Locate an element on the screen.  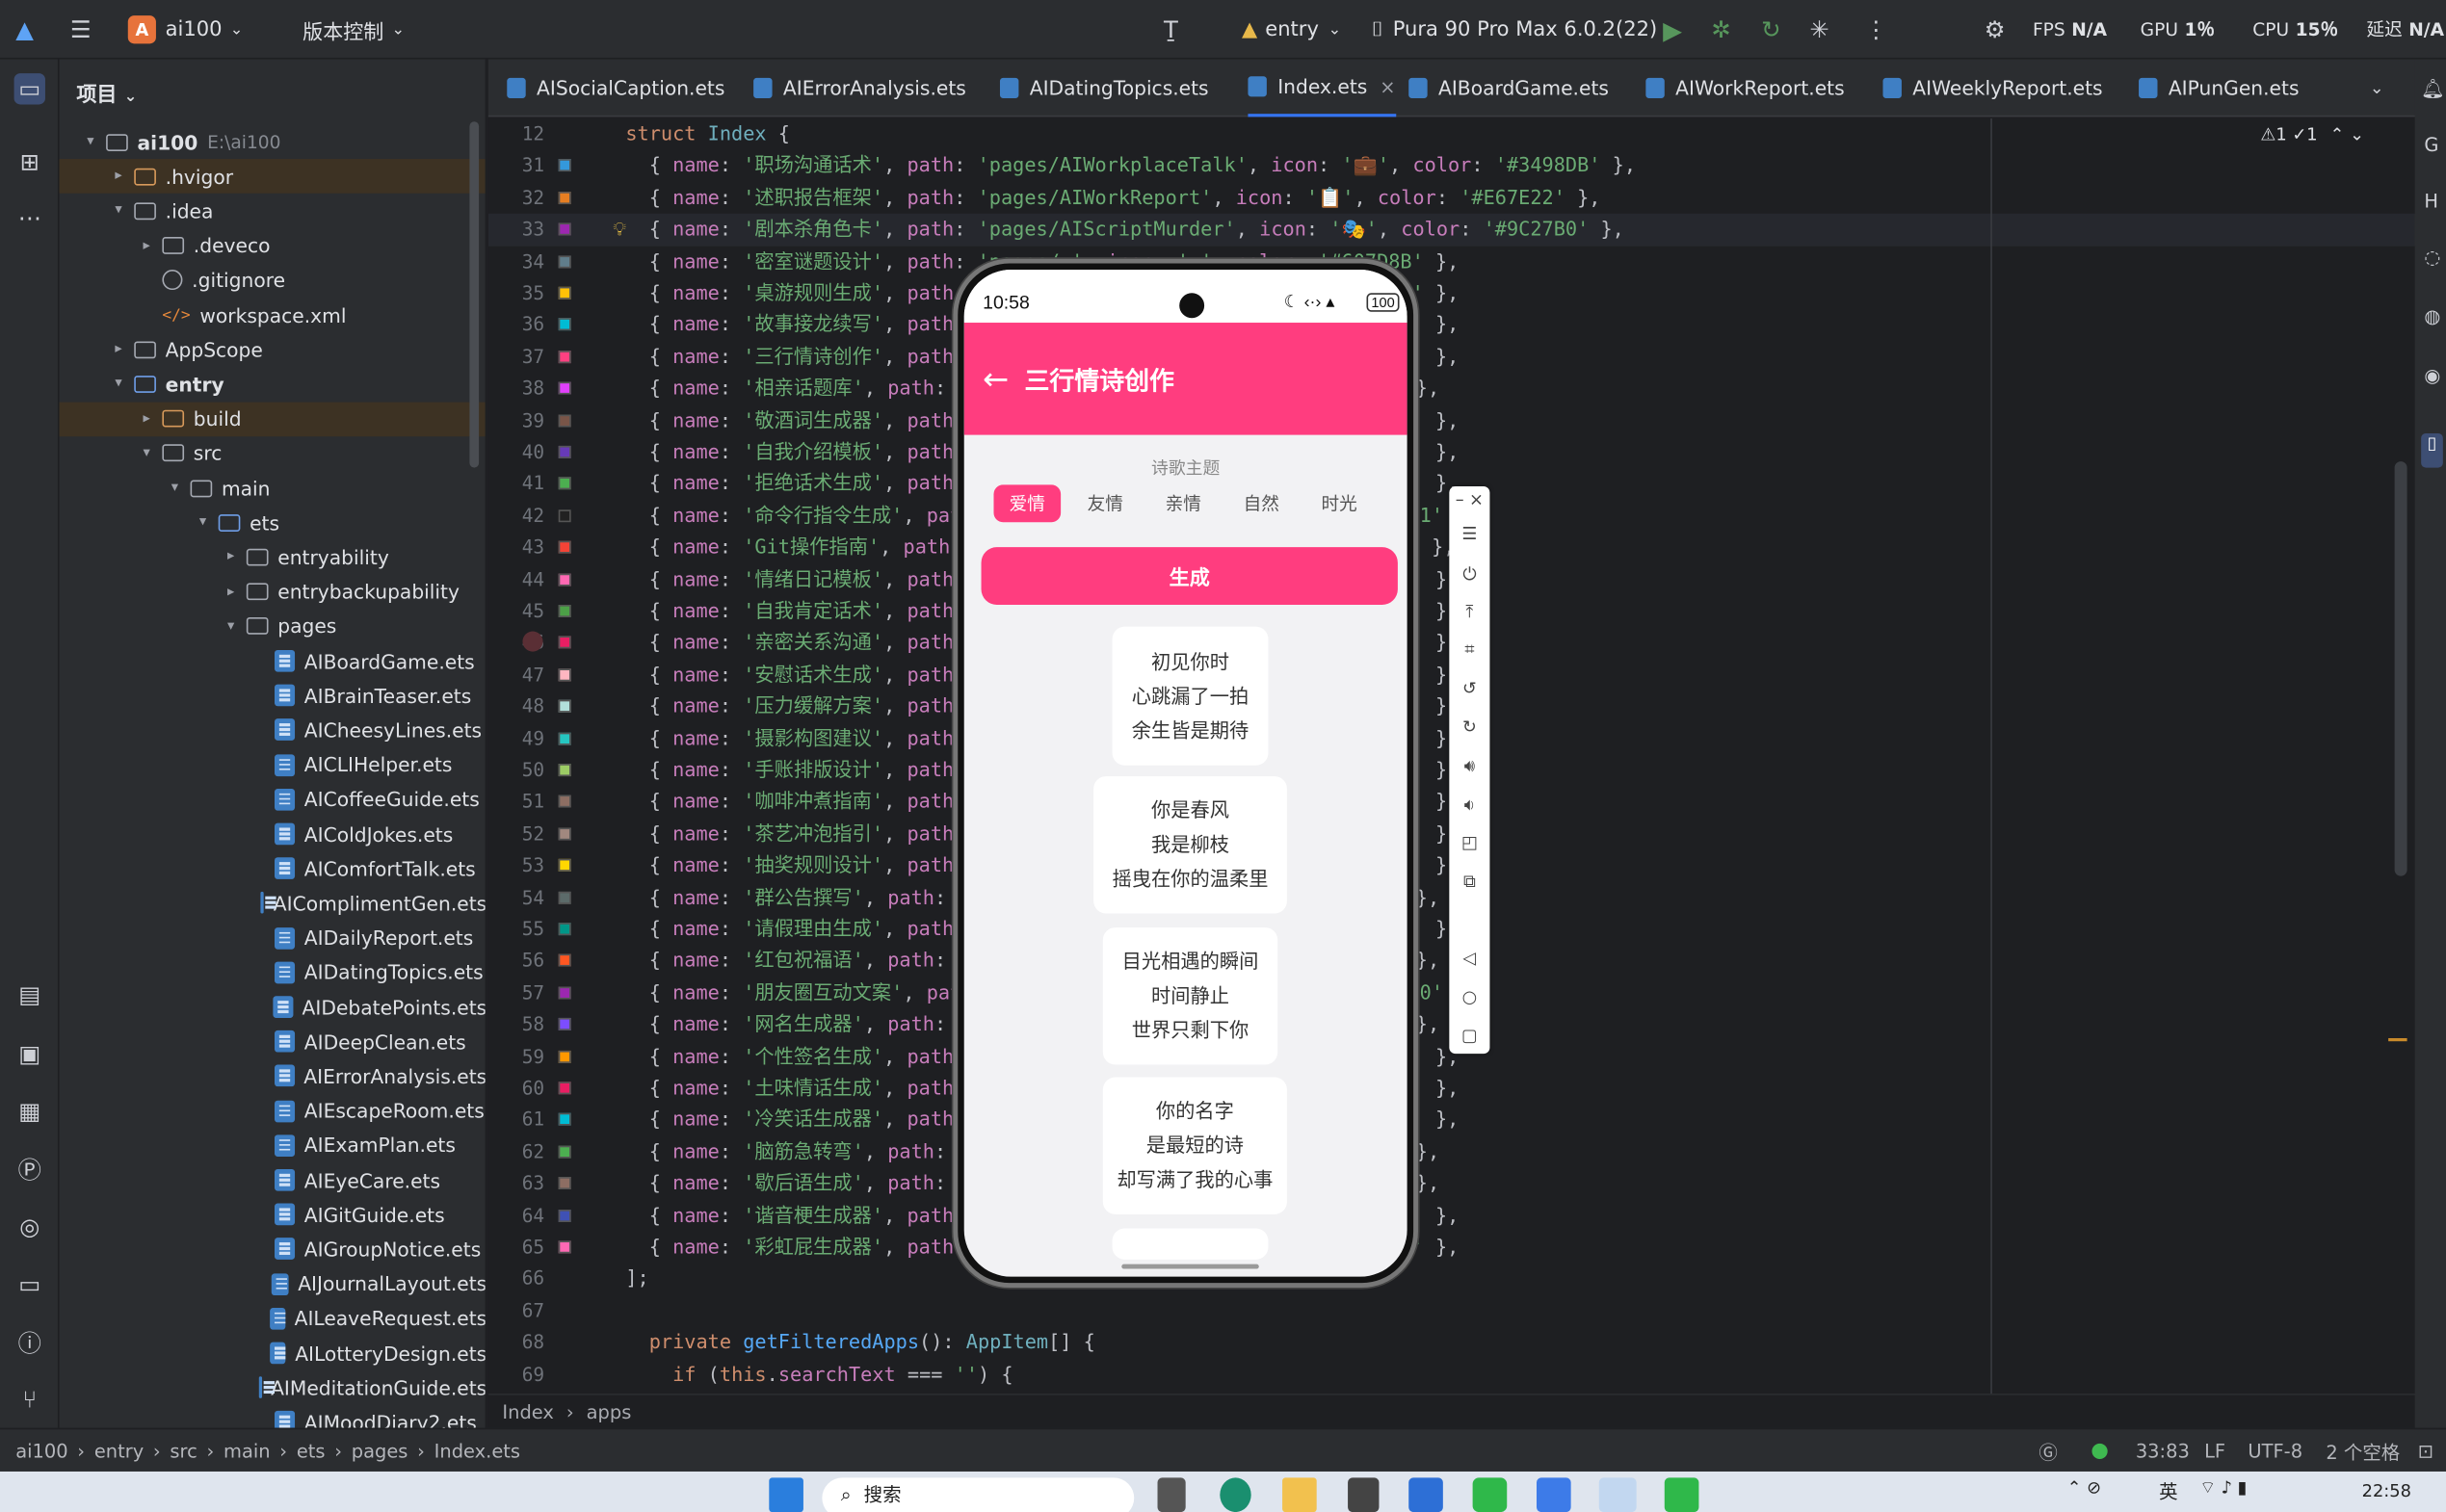
volume-up-icon: 🔊︎ is located at coordinates (1469, 767).